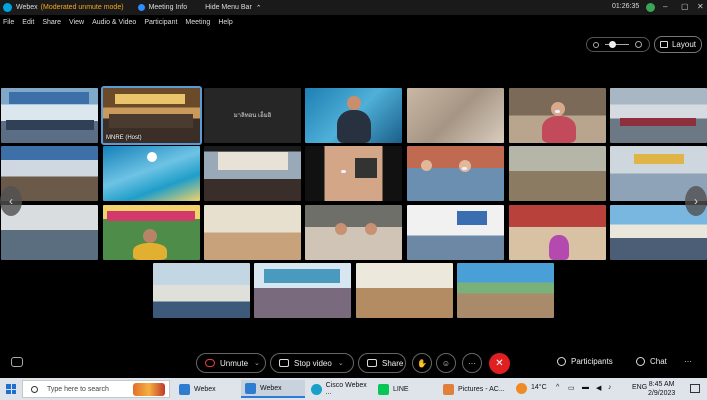  Describe the element at coordinates (34, 389) in the screenshot. I see `search-icon` at that location.